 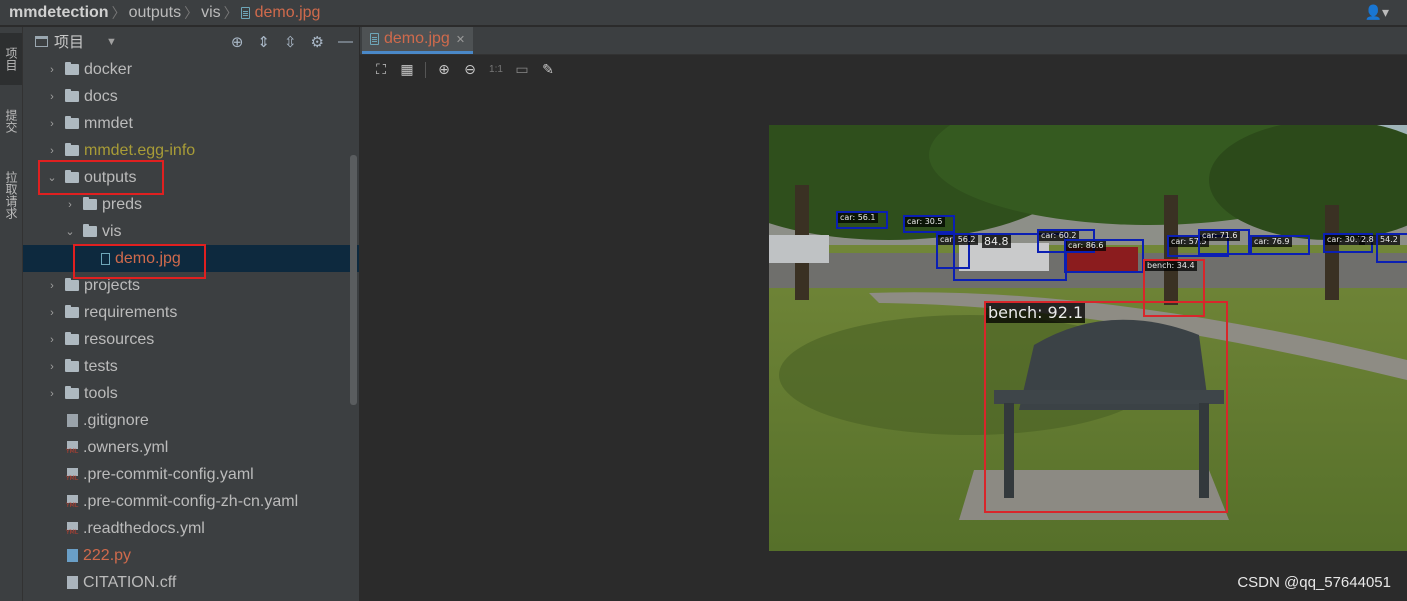 What do you see at coordinates (156, 13) in the screenshot?
I see `breadcrumb-outputs: outputs` at bounding box center [156, 13].